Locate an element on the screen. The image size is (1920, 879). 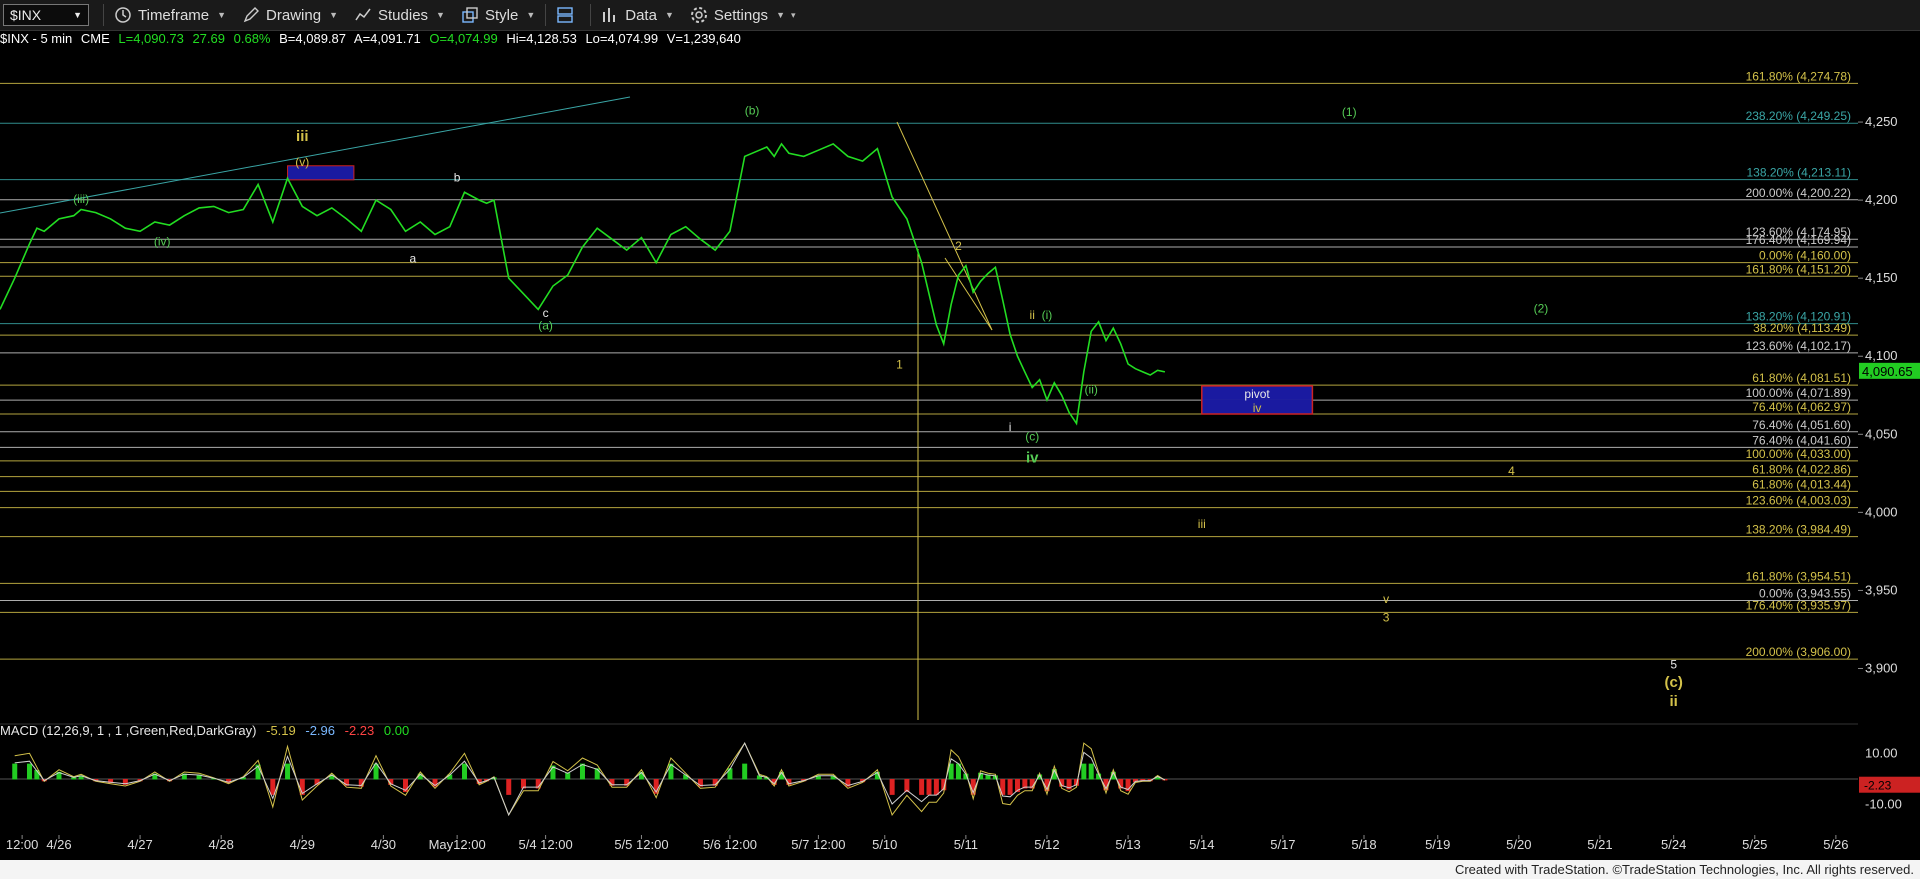
time-tick-label: 4/30 is located at coordinates (383, 844).